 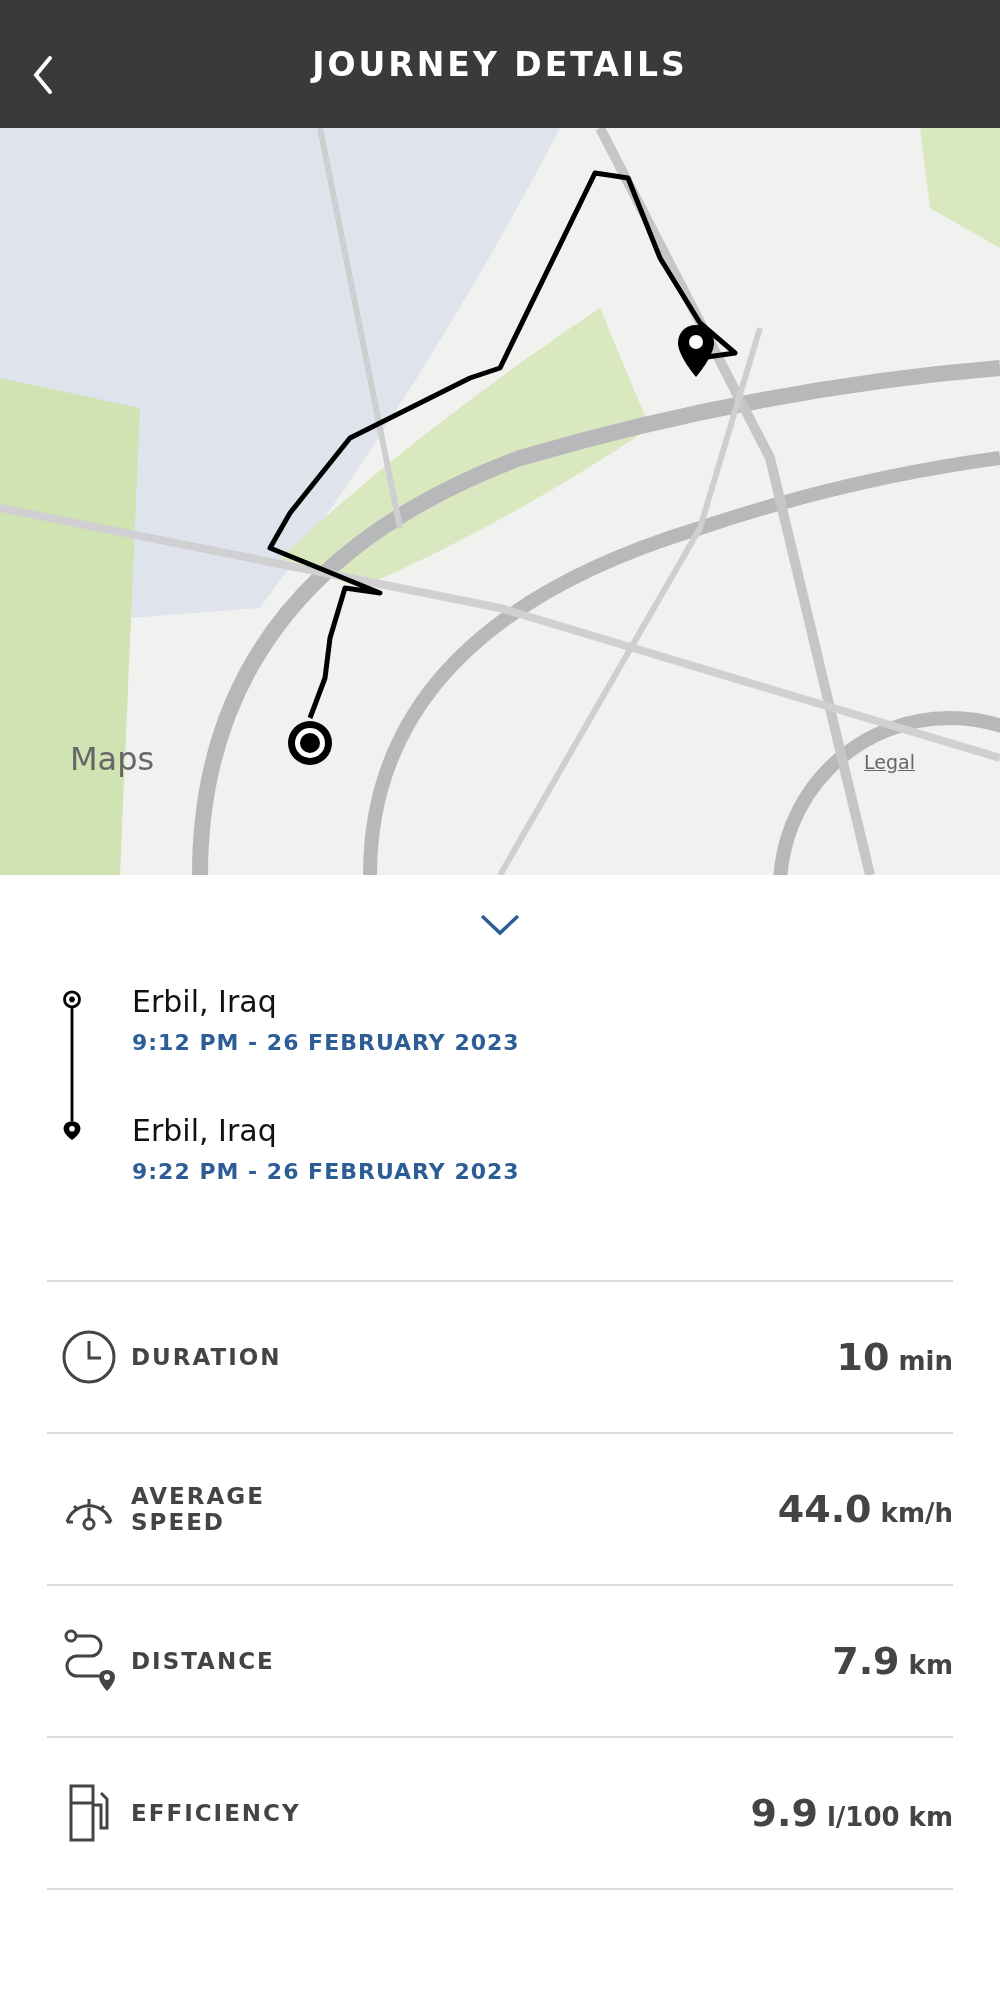 What do you see at coordinates (89, 1813) in the screenshot?
I see `fuel-pump-icon` at bounding box center [89, 1813].